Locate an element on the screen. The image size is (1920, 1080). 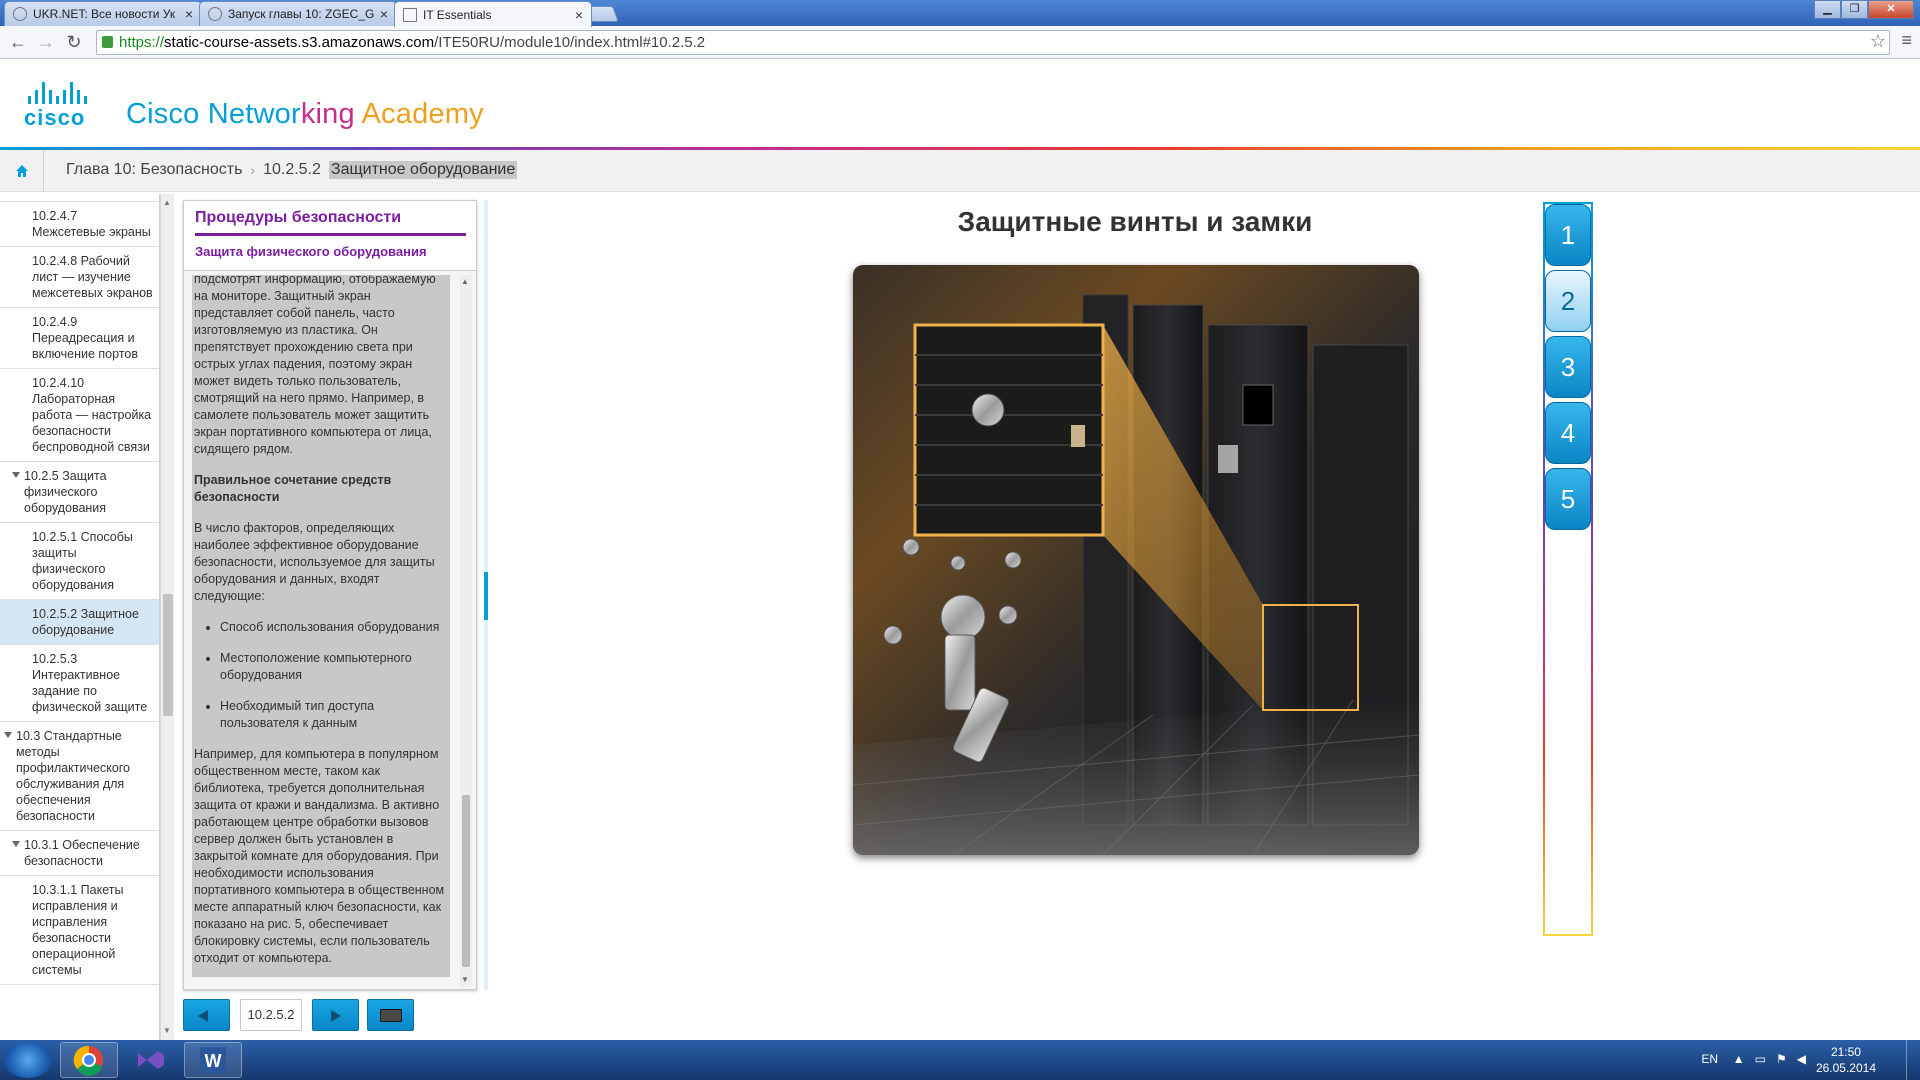
academy-title: Cisco Networking Academy is located at coordinates (305, 114).